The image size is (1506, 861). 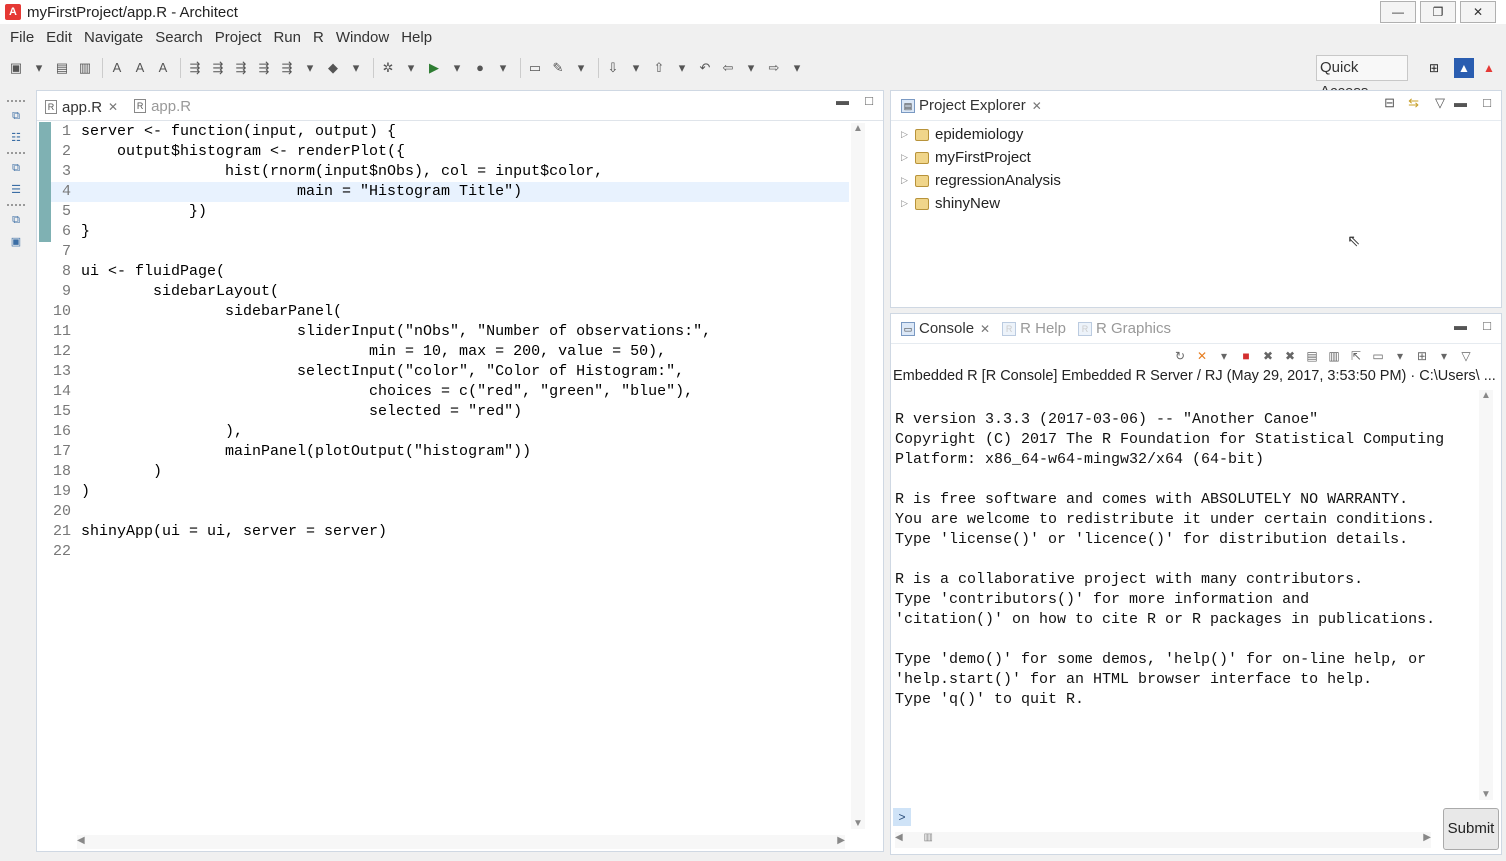 What do you see at coordinates (450, 432) in the screenshot?
I see `code-line: 16 ),` at bounding box center [450, 432].